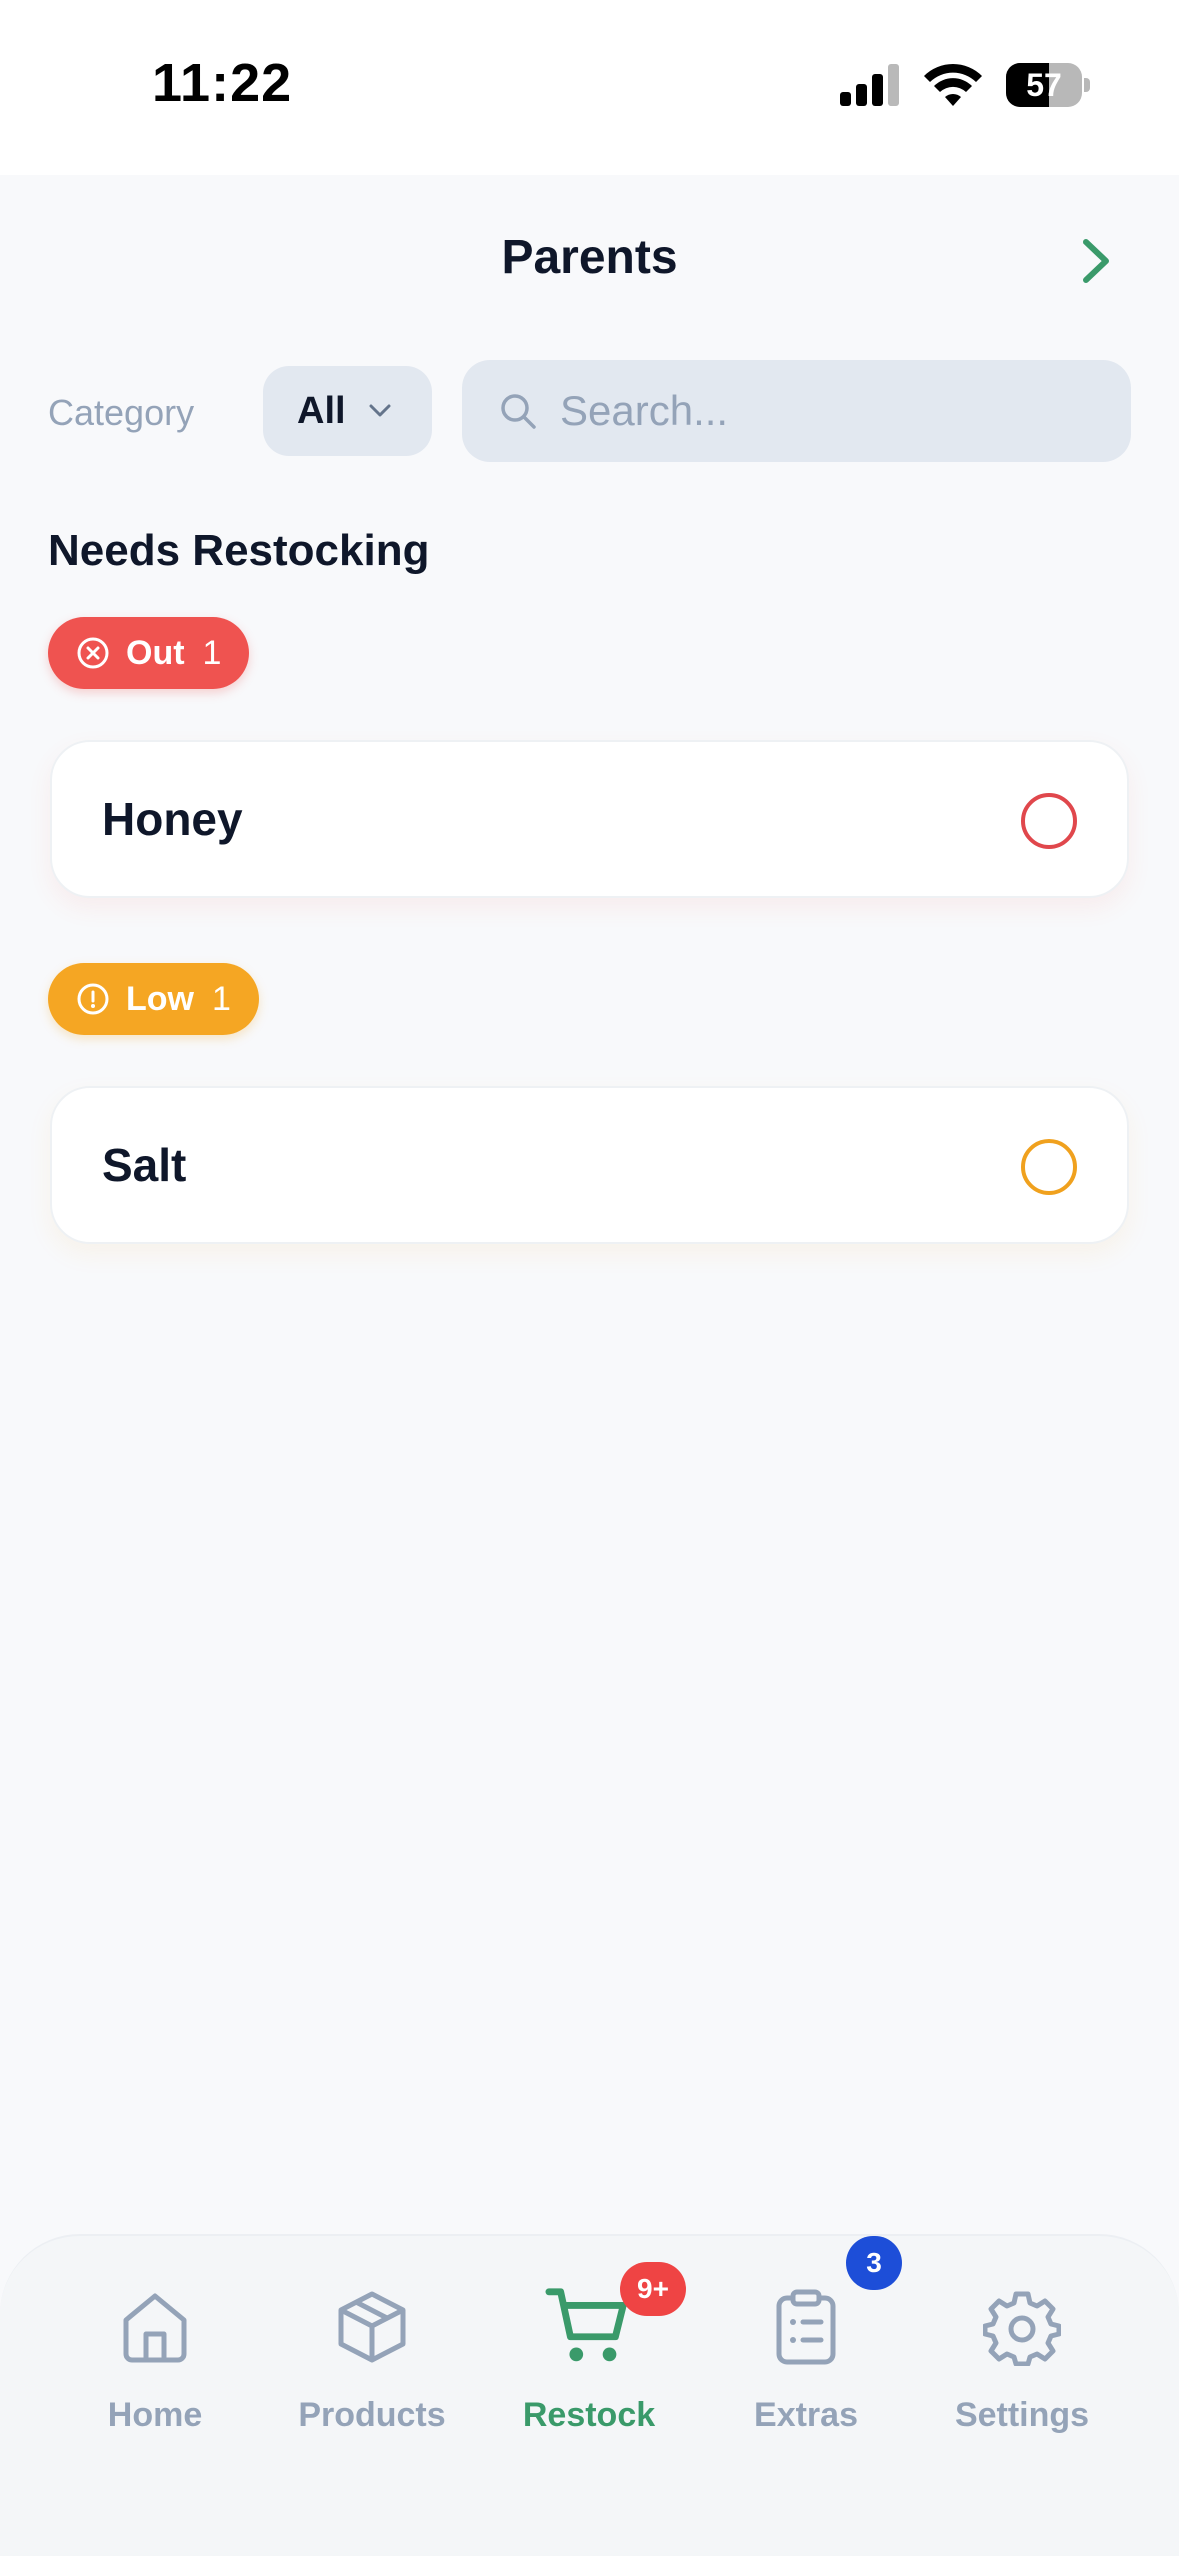 The image size is (1179, 2556). What do you see at coordinates (155, 652) in the screenshot?
I see `badge-label: Out` at bounding box center [155, 652].